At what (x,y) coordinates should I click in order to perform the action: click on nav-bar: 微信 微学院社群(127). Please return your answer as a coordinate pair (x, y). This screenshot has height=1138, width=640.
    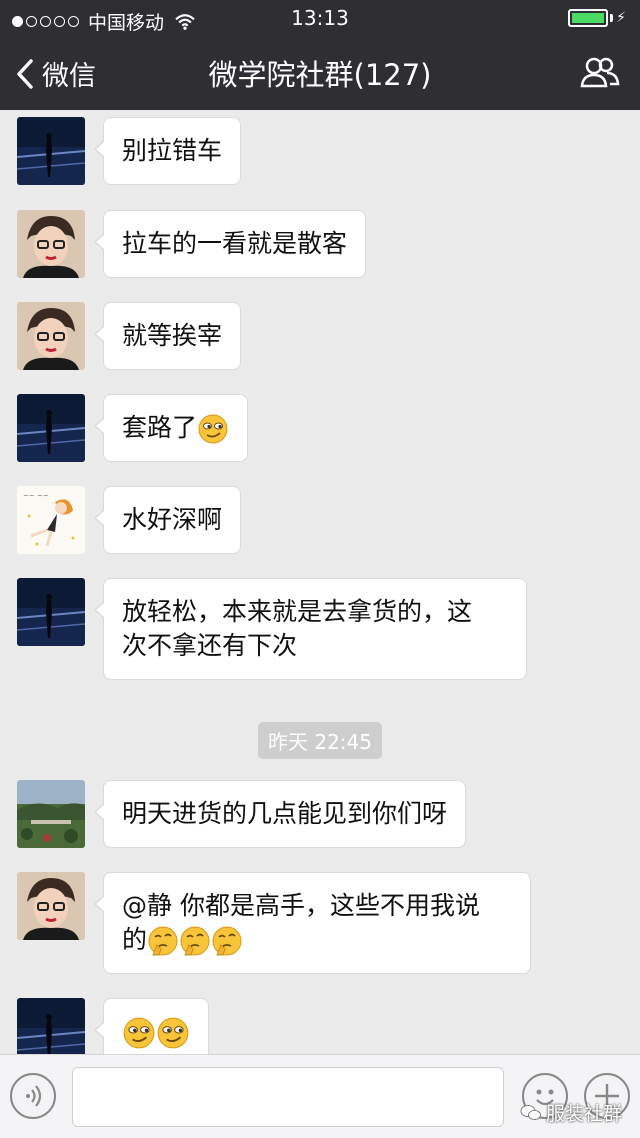
    Looking at the image, I should click on (320, 73).